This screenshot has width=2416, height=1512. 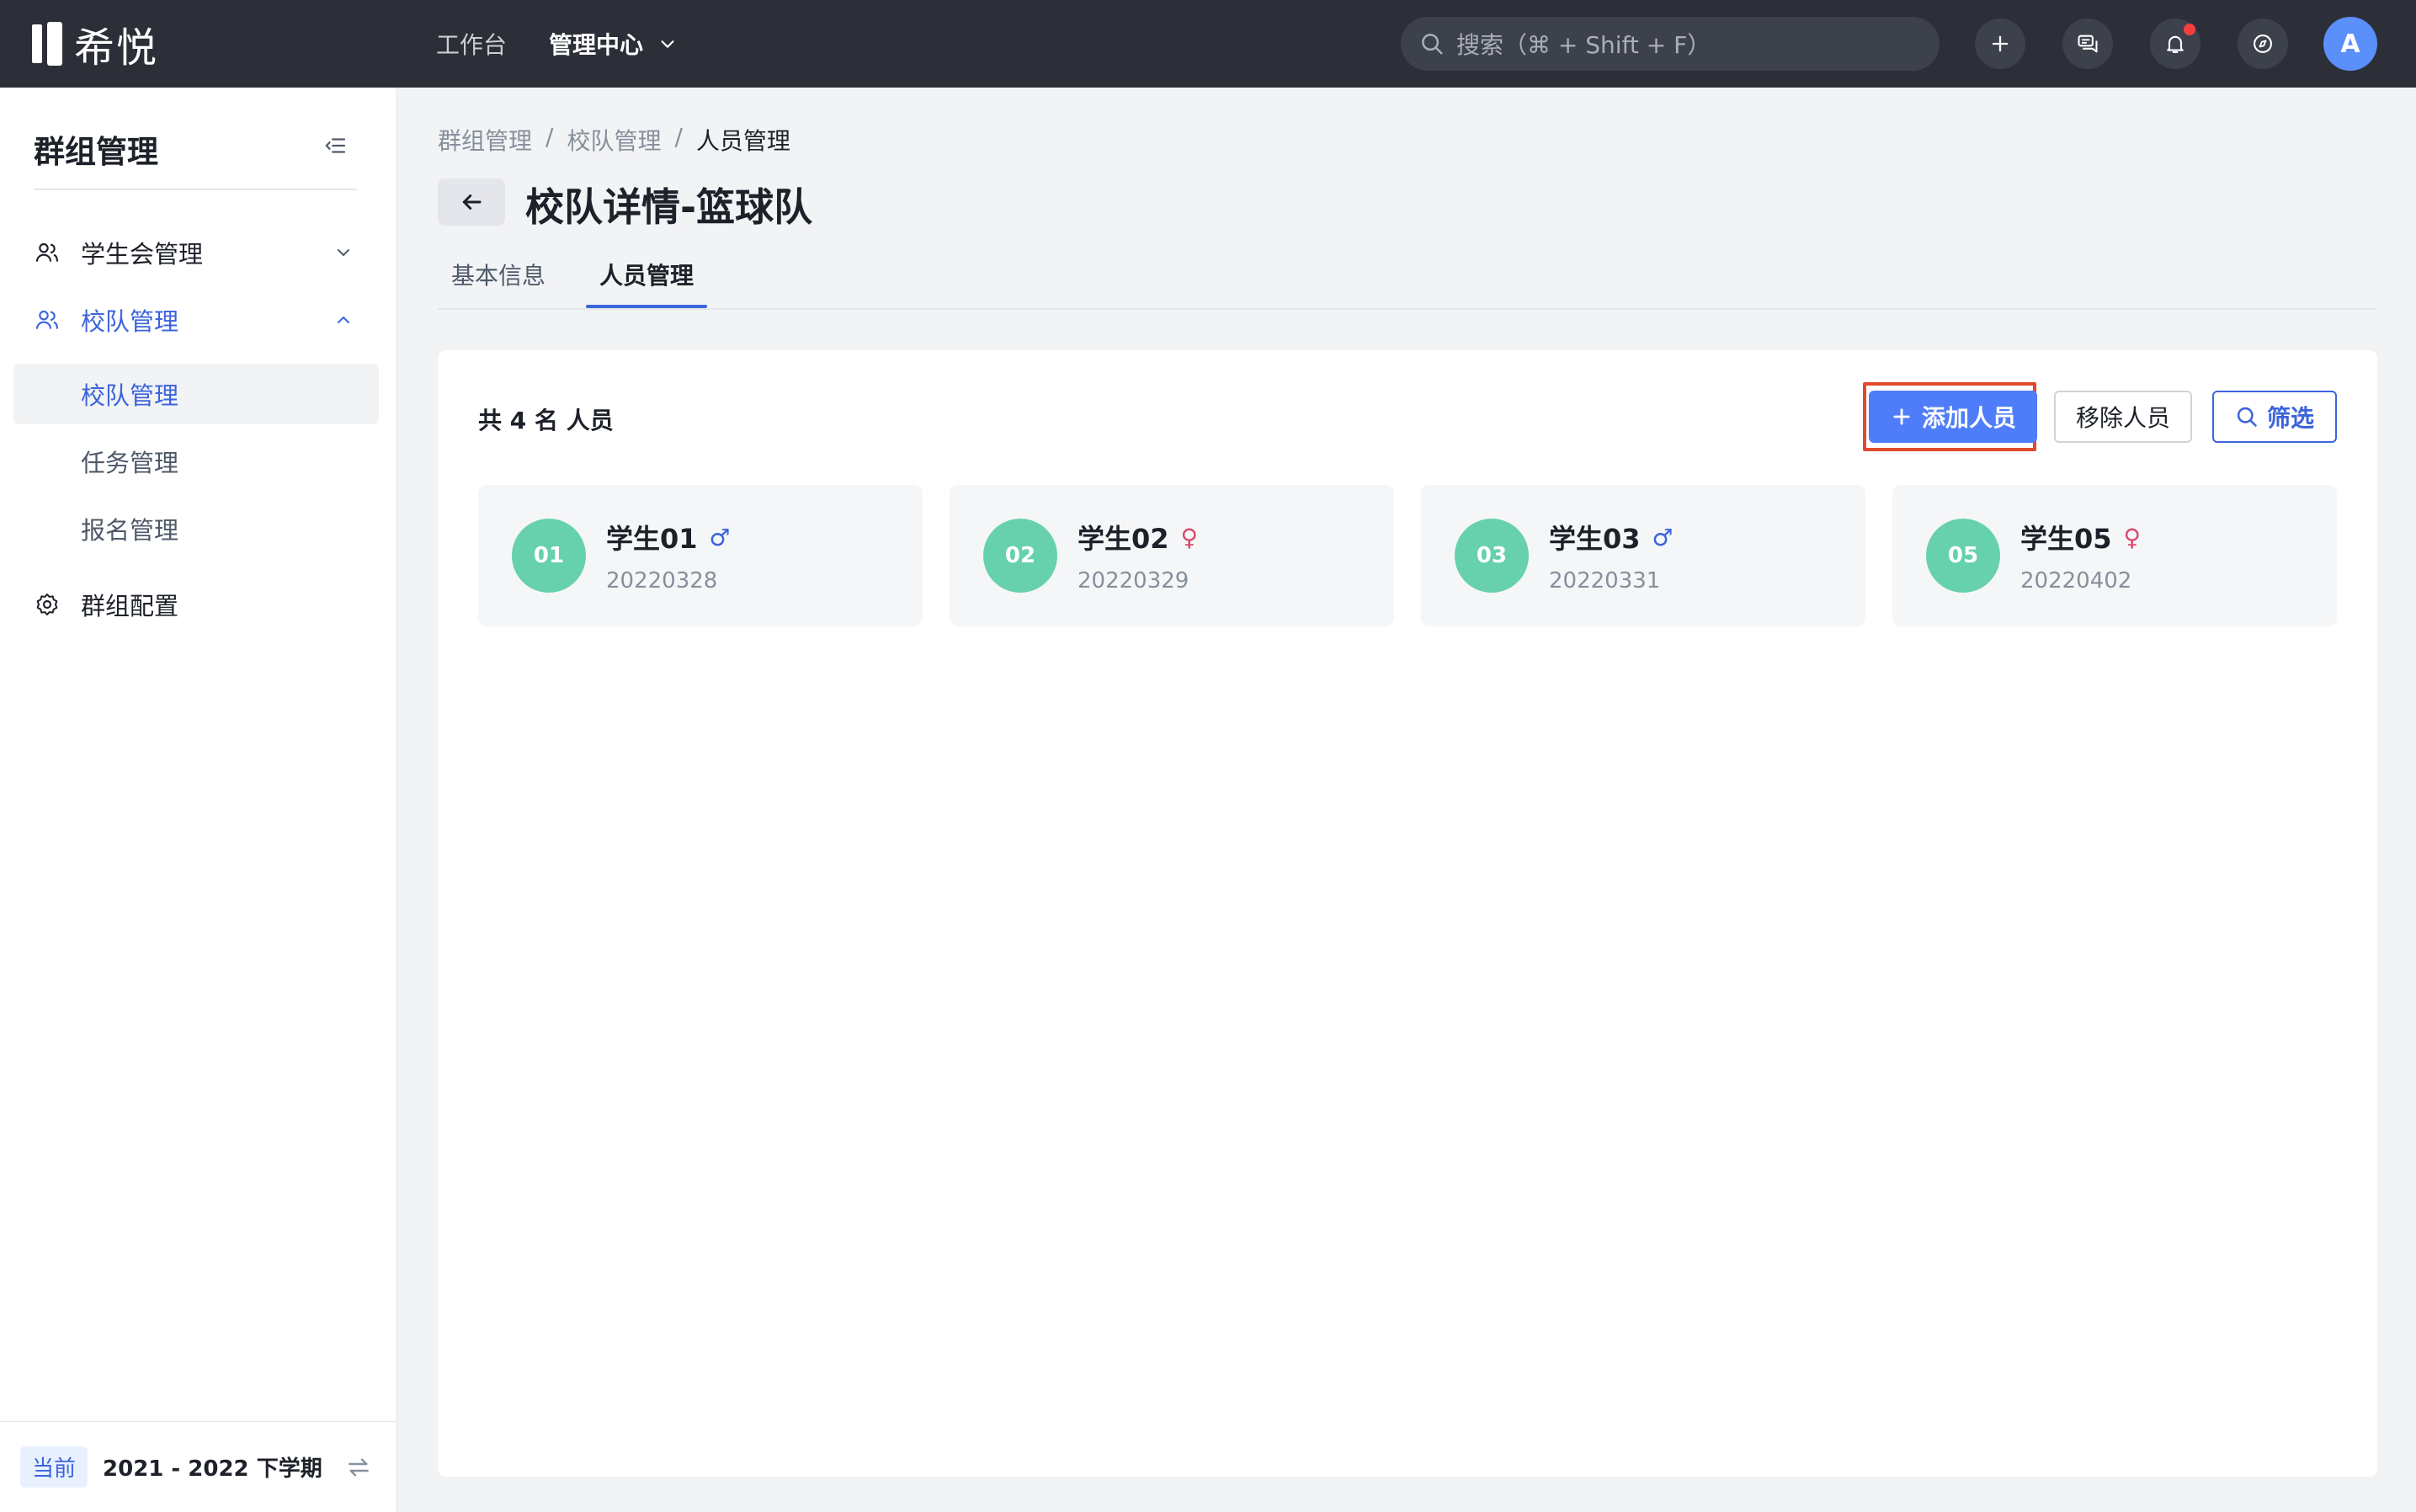 I want to click on member-avatar: 03, so click(x=1492, y=556).